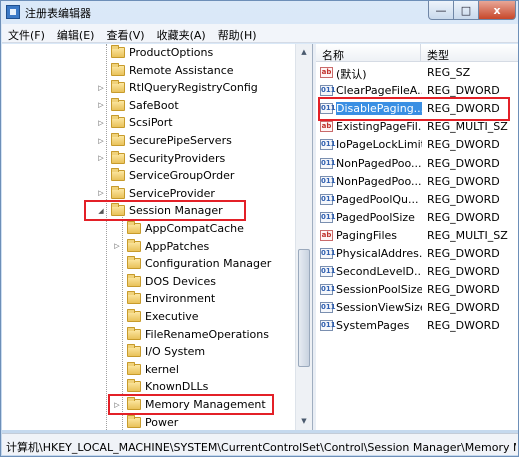 The height and width of the screenshot is (457, 519). I want to click on tree-item: ServiceProvider, so click(163, 193).